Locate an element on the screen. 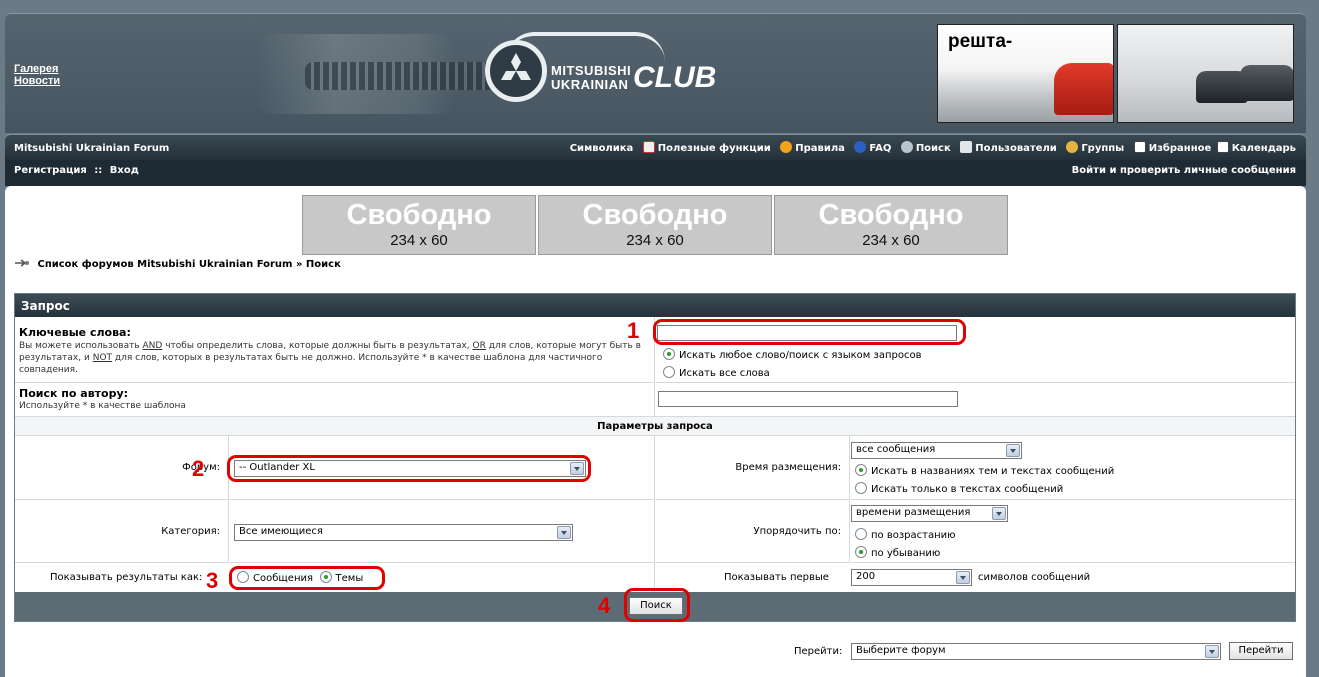 The width and height of the screenshot is (1319, 677). forum-select-cell: -- Outlander XL is located at coordinates (442, 468).